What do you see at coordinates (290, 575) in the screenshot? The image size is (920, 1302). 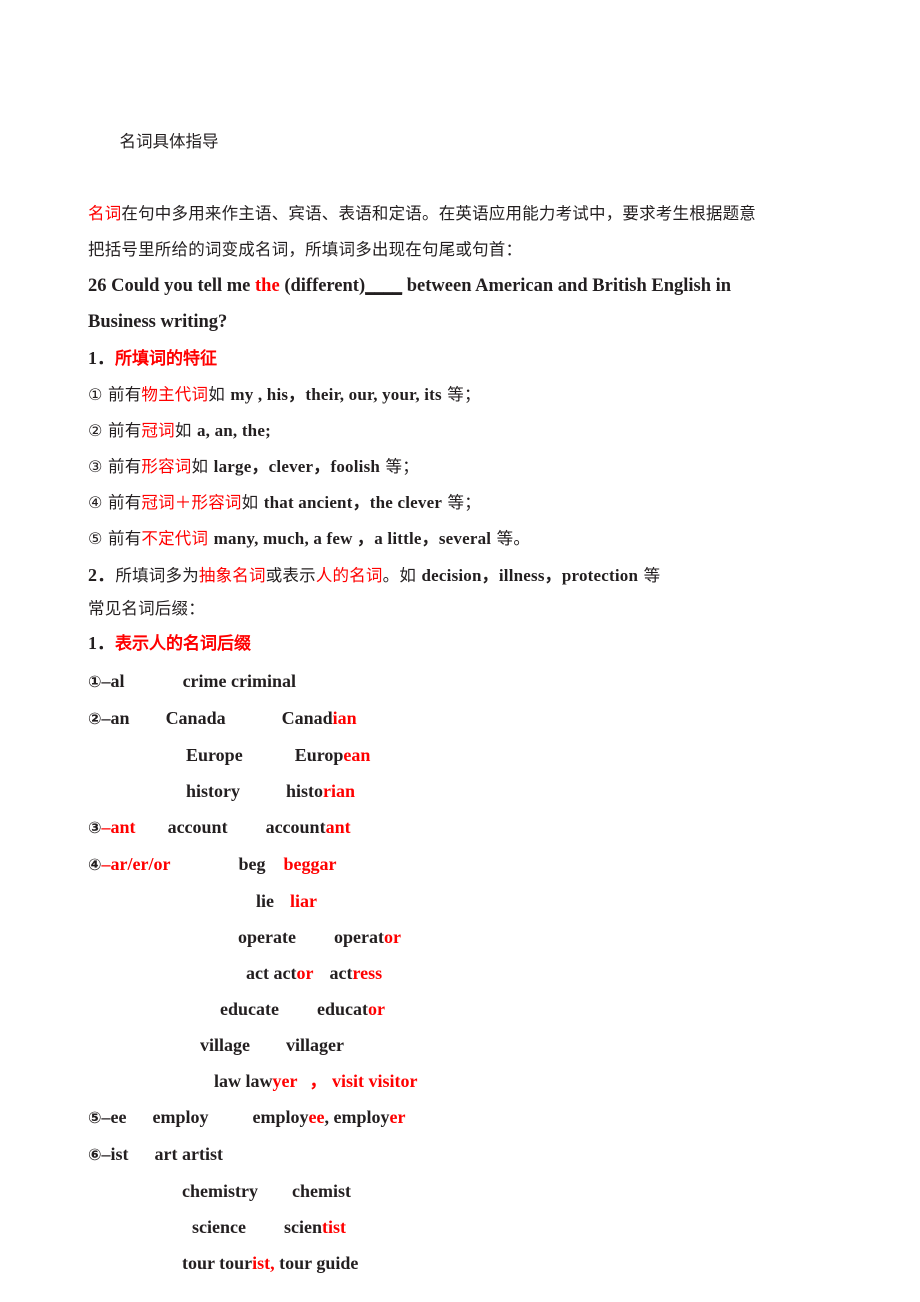 I see `section-2-mid: 或表示` at bounding box center [290, 575].